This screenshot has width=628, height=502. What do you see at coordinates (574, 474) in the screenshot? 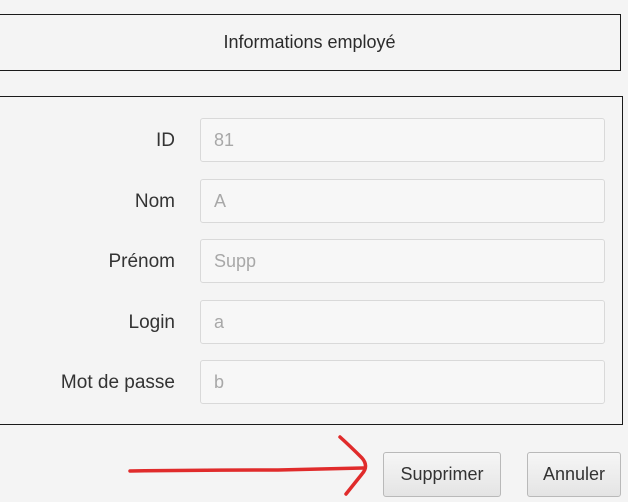
I see `annuler-button: Annuler` at bounding box center [574, 474].